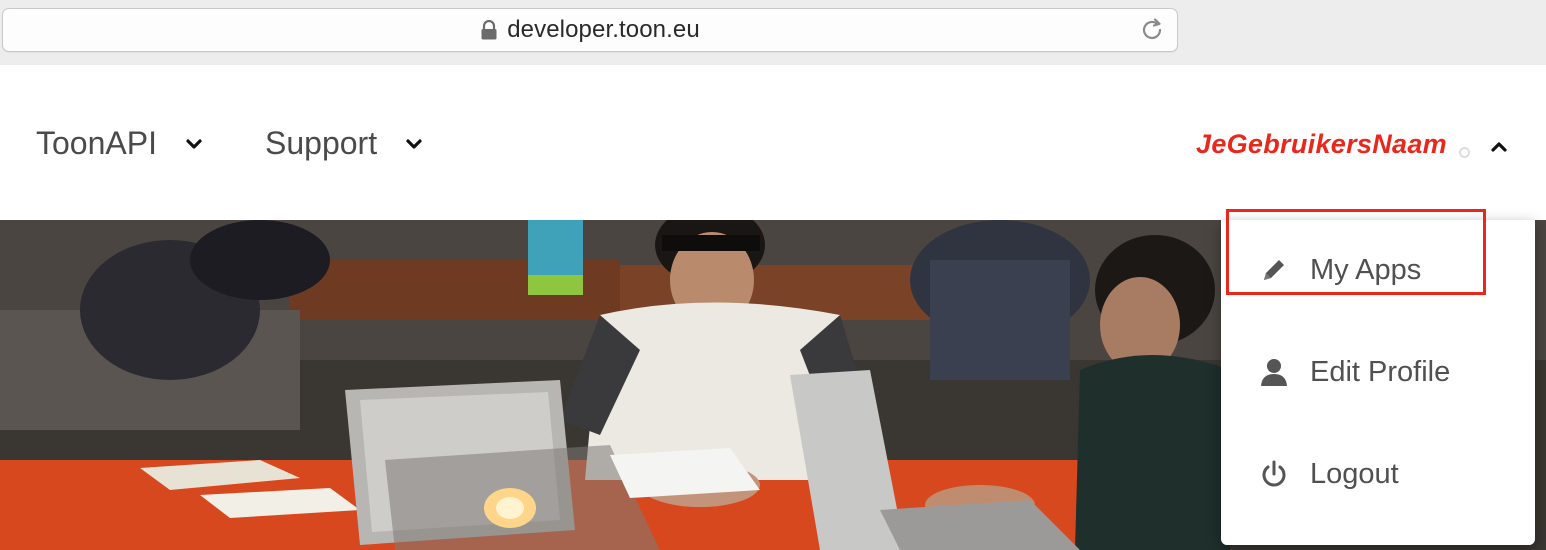 The height and width of the screenshot is (550, 1546). I want to click on browser-toolbar: developer.toon.eu, so click(773, 32).